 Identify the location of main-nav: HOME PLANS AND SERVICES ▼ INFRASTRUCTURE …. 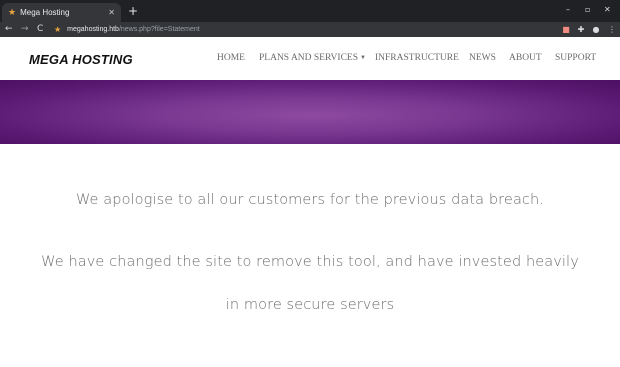
(310, 59).